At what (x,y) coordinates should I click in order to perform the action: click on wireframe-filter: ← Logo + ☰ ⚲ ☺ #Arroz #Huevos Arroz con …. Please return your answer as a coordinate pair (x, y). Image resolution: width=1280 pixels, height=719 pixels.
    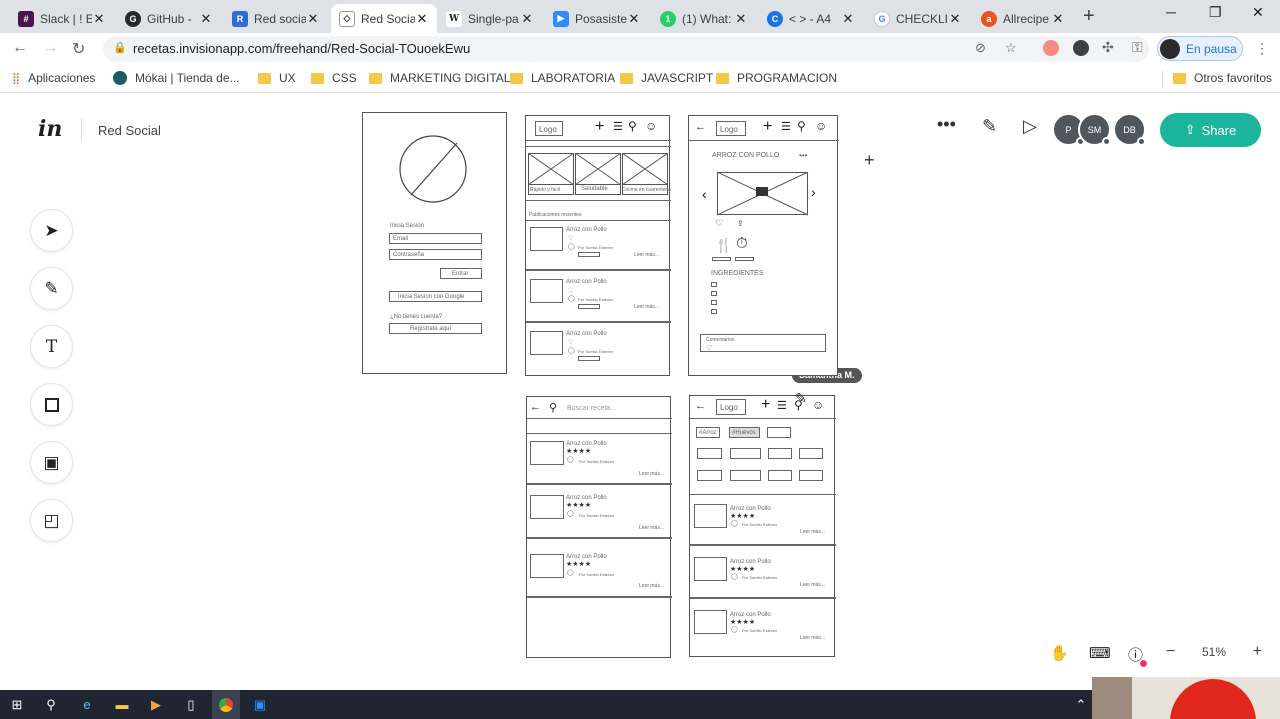
    Looking at the image, I should click on (762, 526).